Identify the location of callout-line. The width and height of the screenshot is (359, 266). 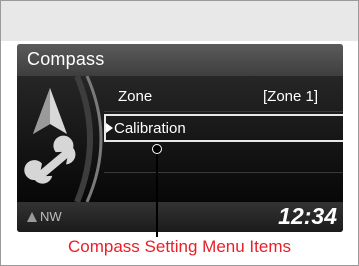
(157, 192).